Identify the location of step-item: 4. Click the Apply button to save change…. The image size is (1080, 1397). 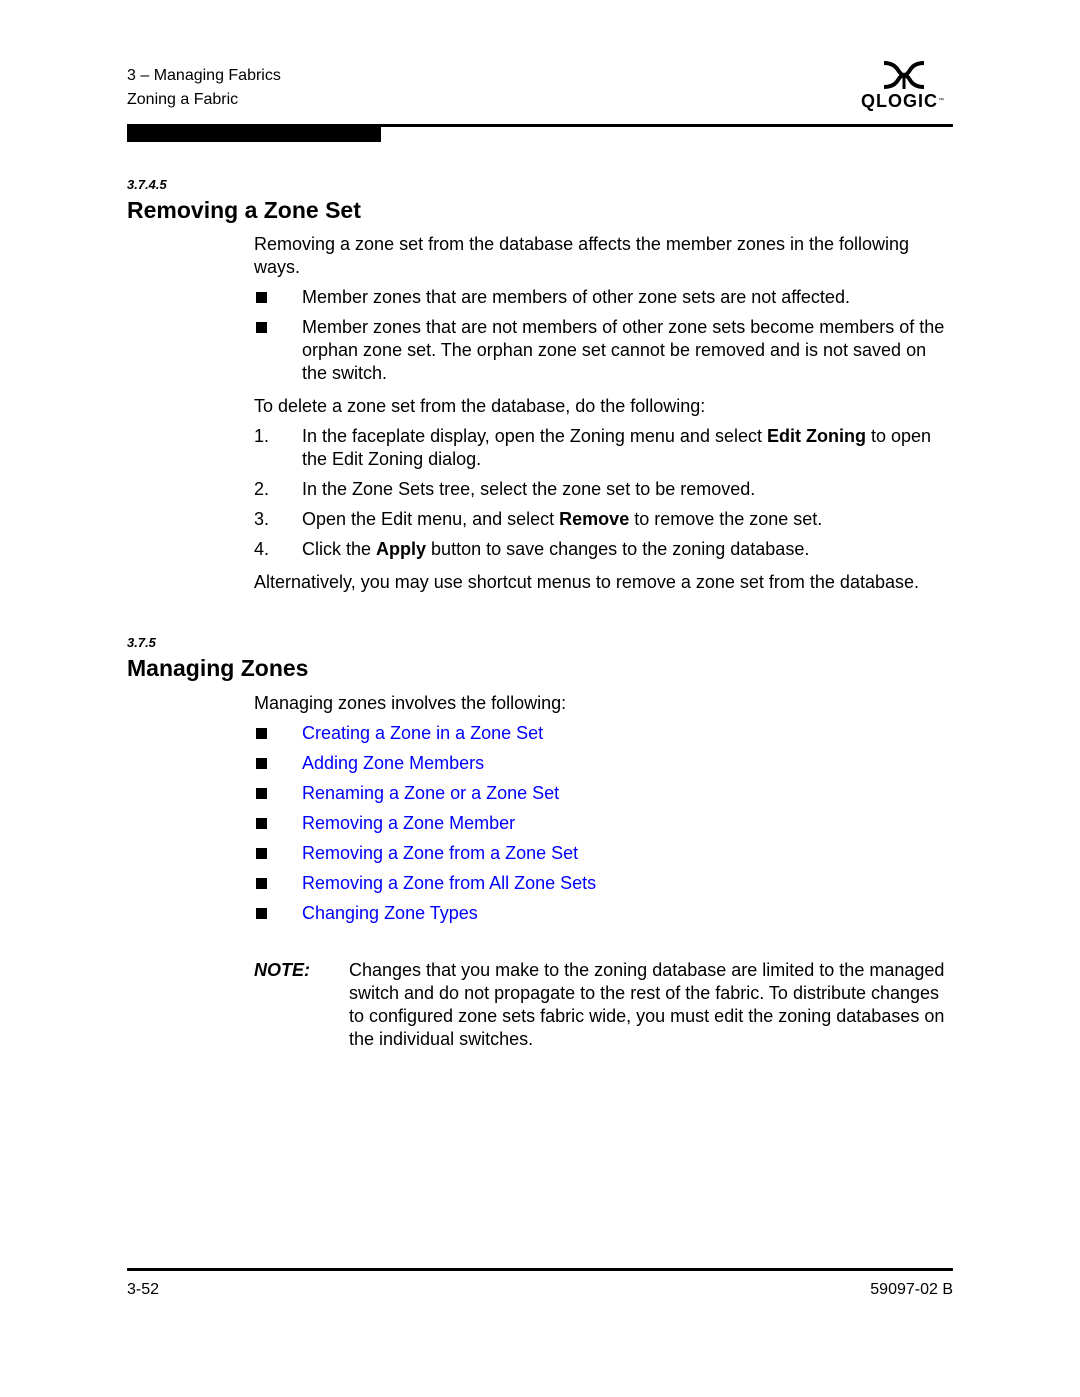
(532, 549).